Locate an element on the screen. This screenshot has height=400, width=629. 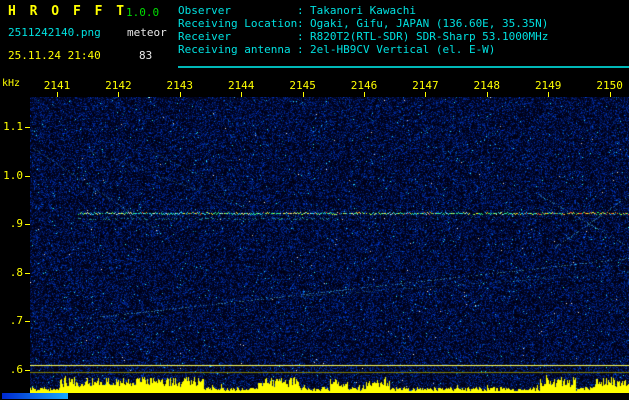
info-row: Observer: Takanori Kawachi is located at coordinates (363, 10).